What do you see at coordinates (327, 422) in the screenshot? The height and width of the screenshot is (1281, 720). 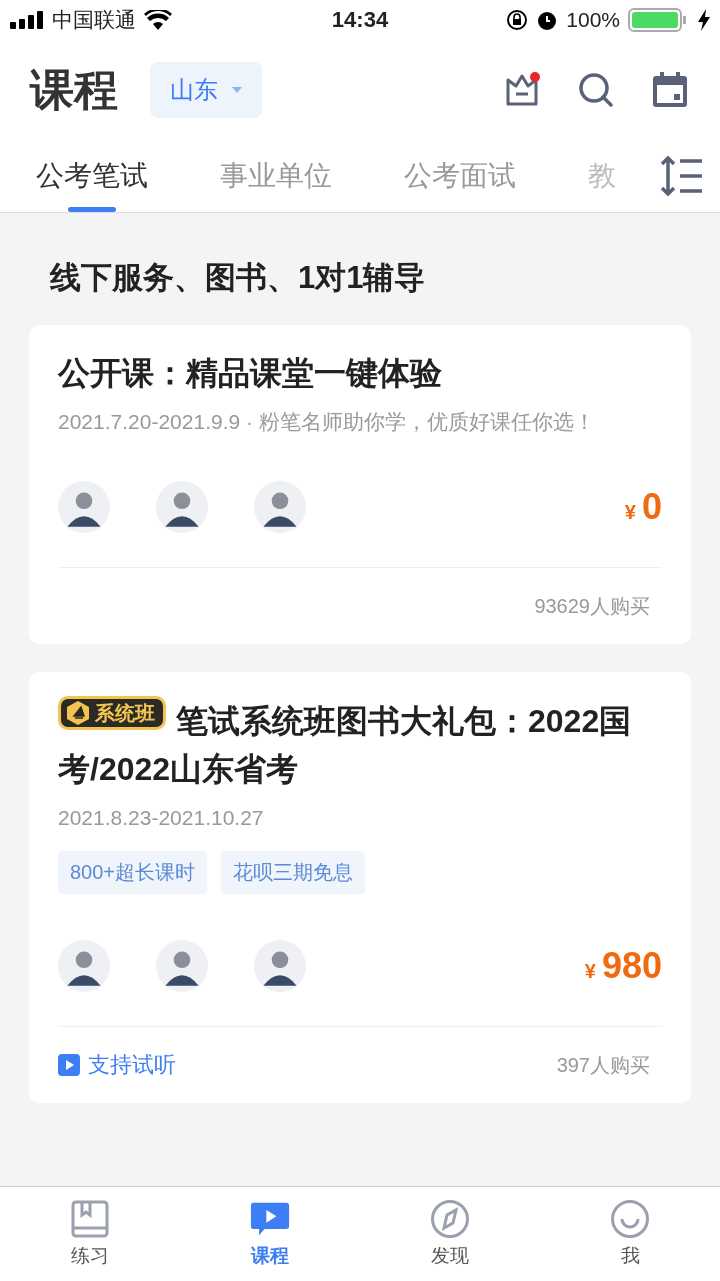 I see `course-subtitle: 2021.7.20-2021.9.9 · 粉笔名师助你学，优质好课任你选！` at bounding box center [327, 422].